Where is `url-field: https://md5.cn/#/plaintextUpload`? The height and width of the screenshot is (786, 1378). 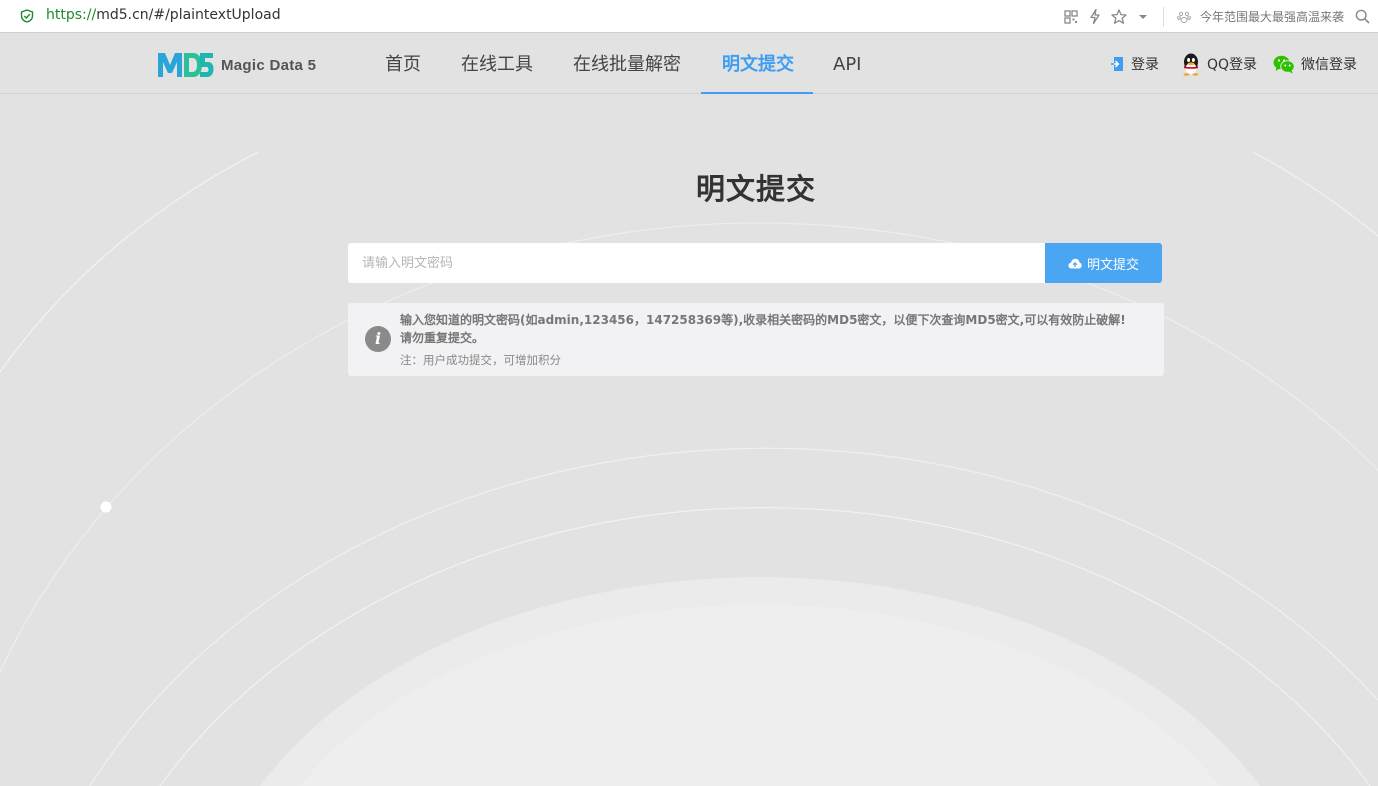
url-field: https://md5.cn/#/plaintextUpload is located at coordinates (163, 15).